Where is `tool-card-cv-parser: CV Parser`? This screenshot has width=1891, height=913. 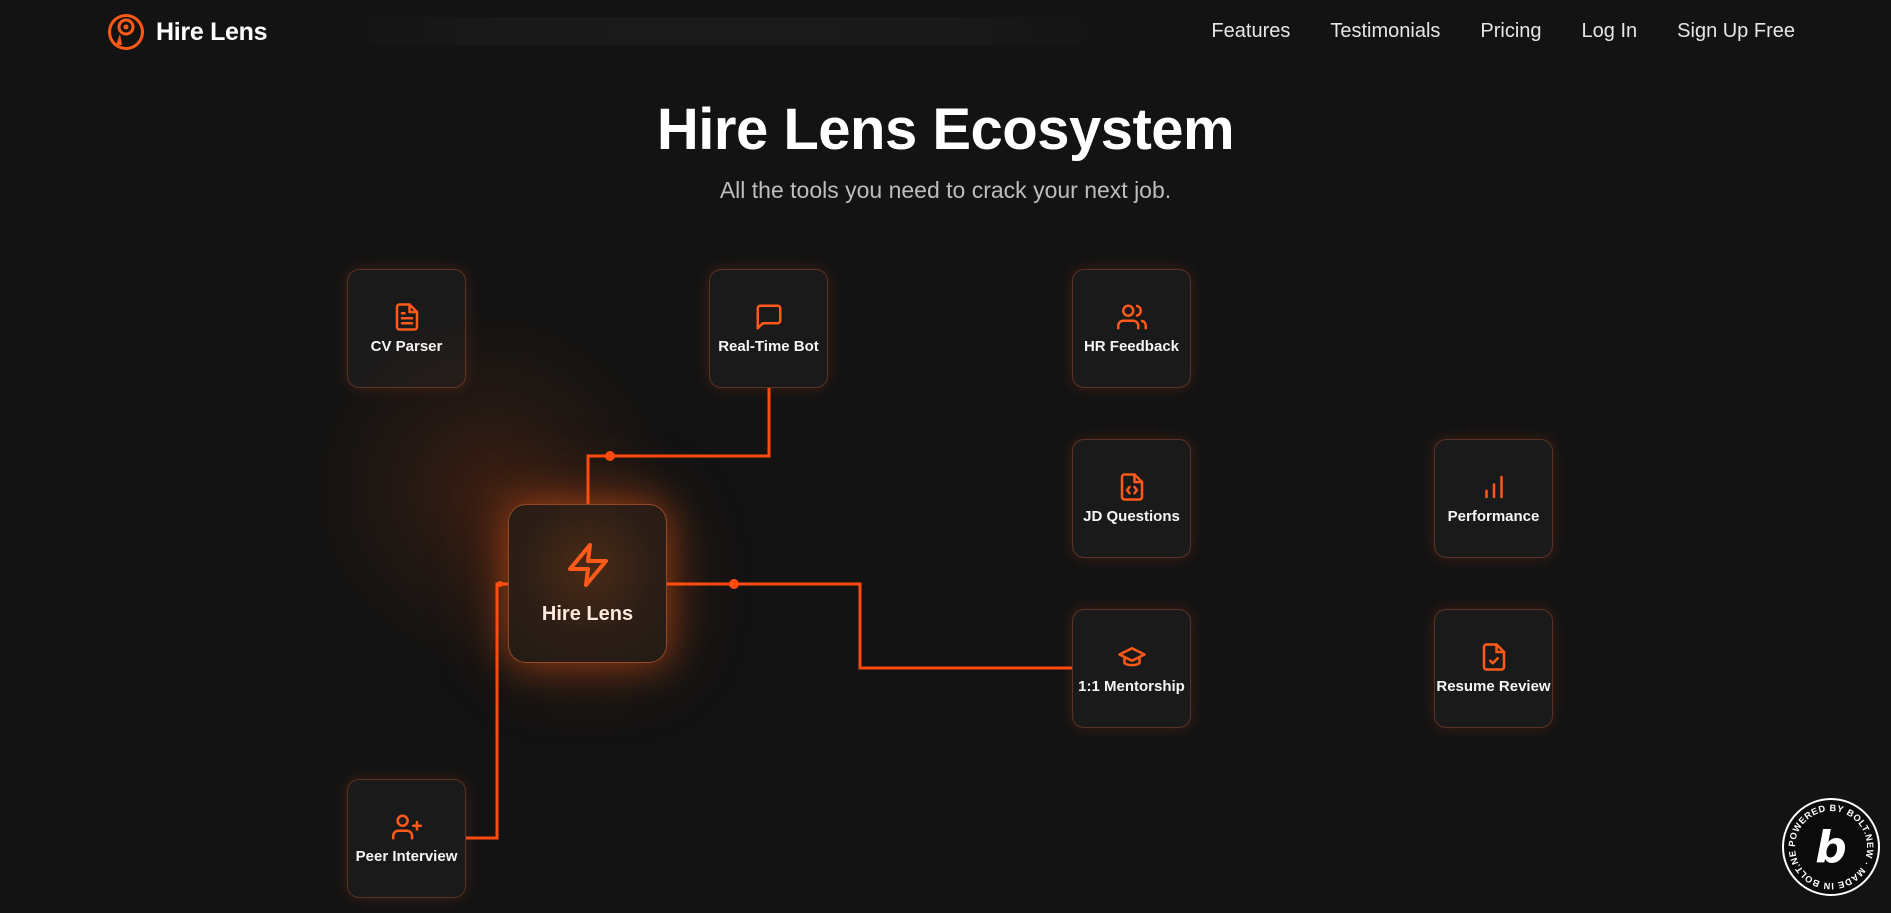
tool-card-cv-parser: CV Parser is located at coordinates (406, 328).